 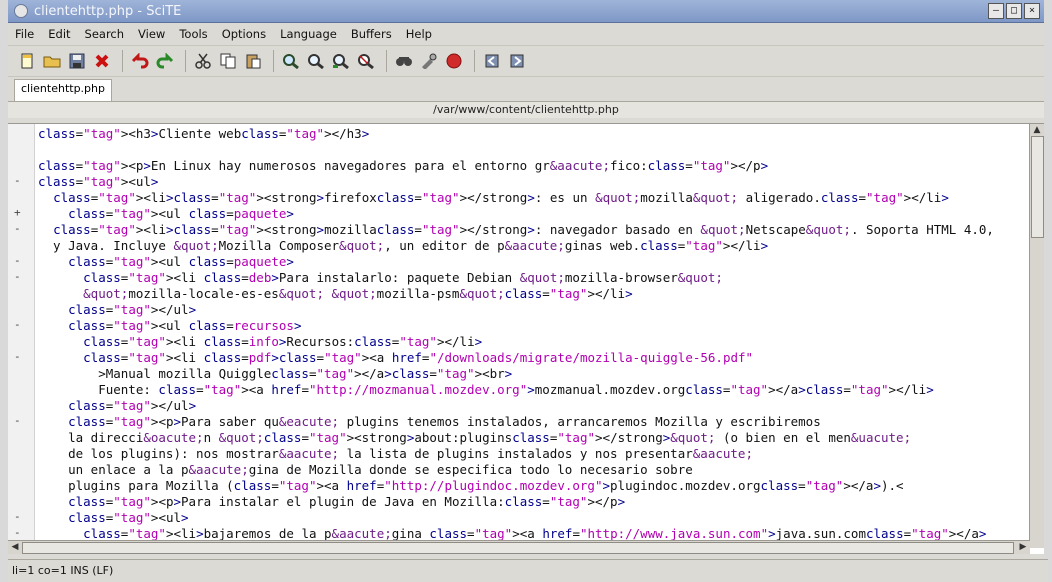 What do you see at coordinates (140, 61) in the screenshot?
I see `undo-icon` at bounding box center [140, 61].